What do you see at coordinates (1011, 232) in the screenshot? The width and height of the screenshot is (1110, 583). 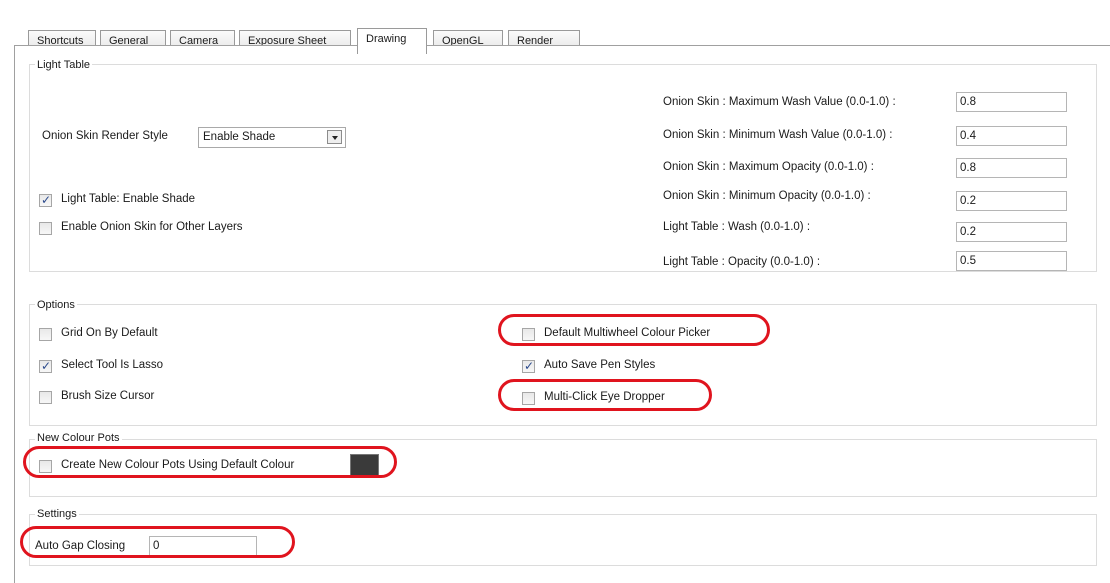 I see `wash-input: 0.2` at bounding box center [1011, 232].